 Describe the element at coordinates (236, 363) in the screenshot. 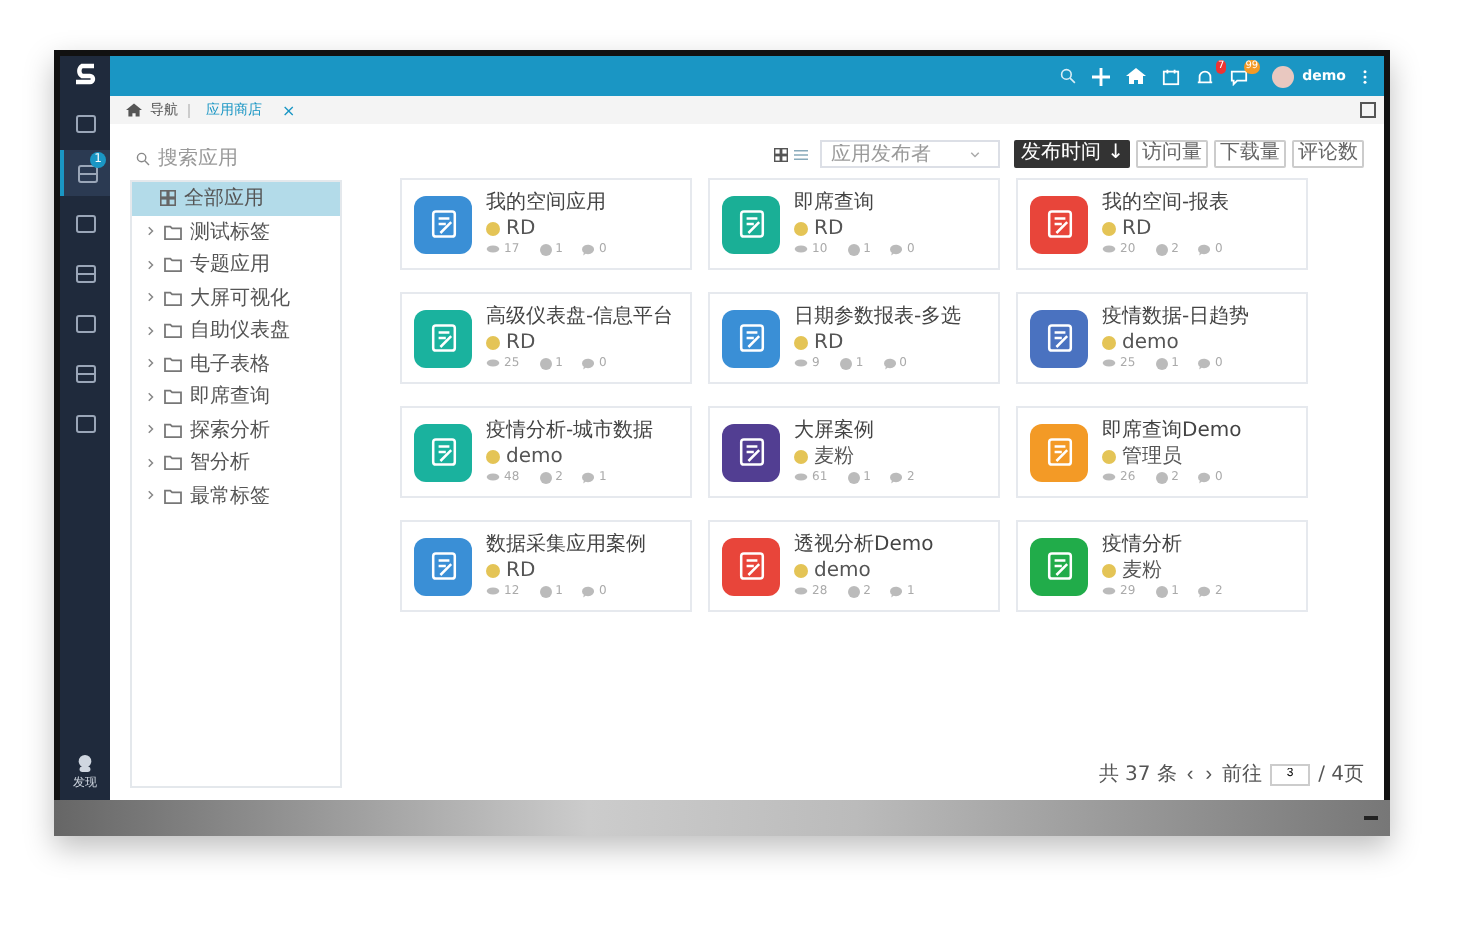

I see `tree-item: 电子表格` at that location.